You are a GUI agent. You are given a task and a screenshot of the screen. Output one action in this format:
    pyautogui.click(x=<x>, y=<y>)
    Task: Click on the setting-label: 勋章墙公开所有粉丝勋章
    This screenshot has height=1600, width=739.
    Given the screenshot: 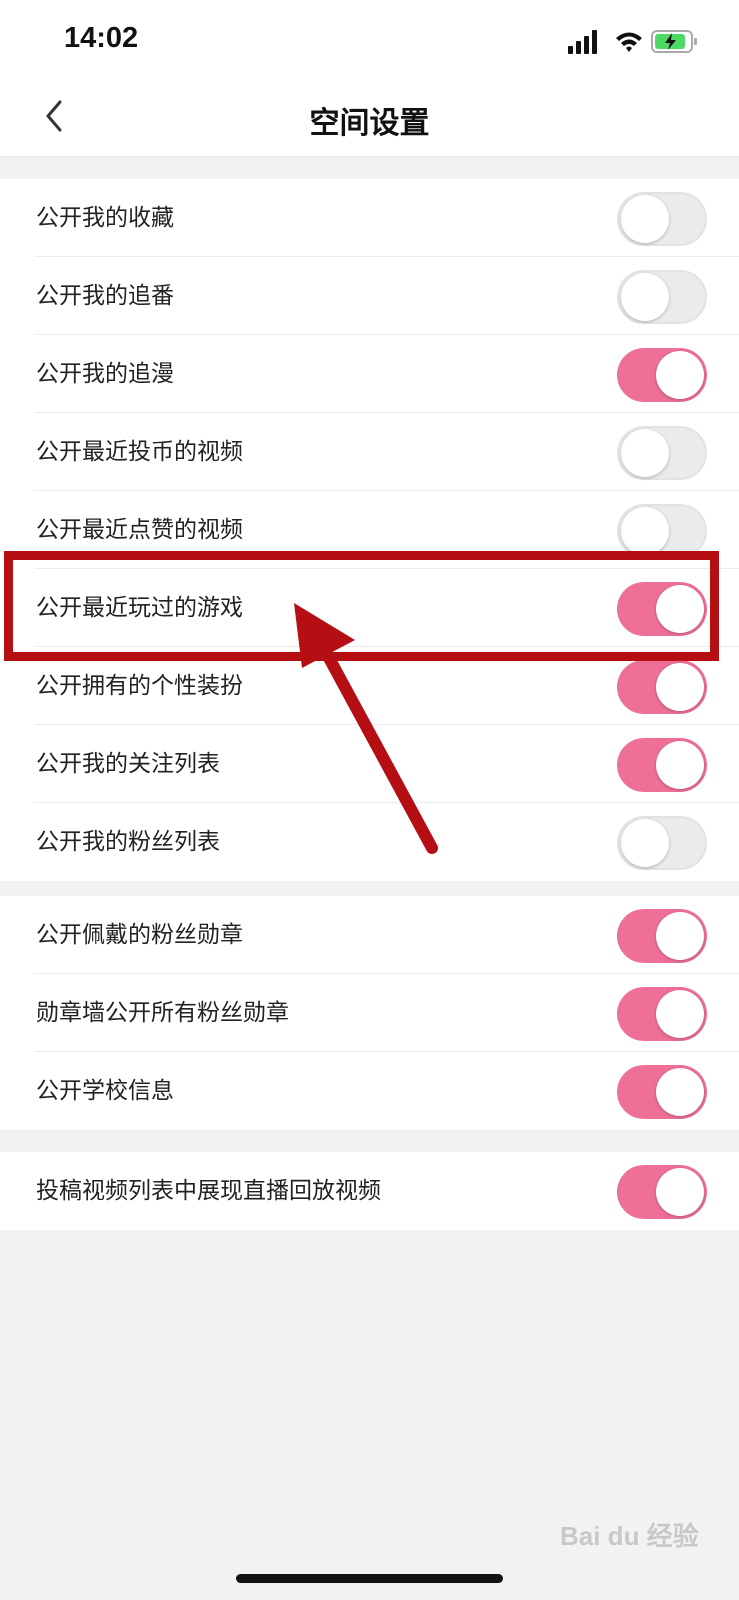 What is the action you would take?
    pyautogui.click(x=162, y=1013)
    